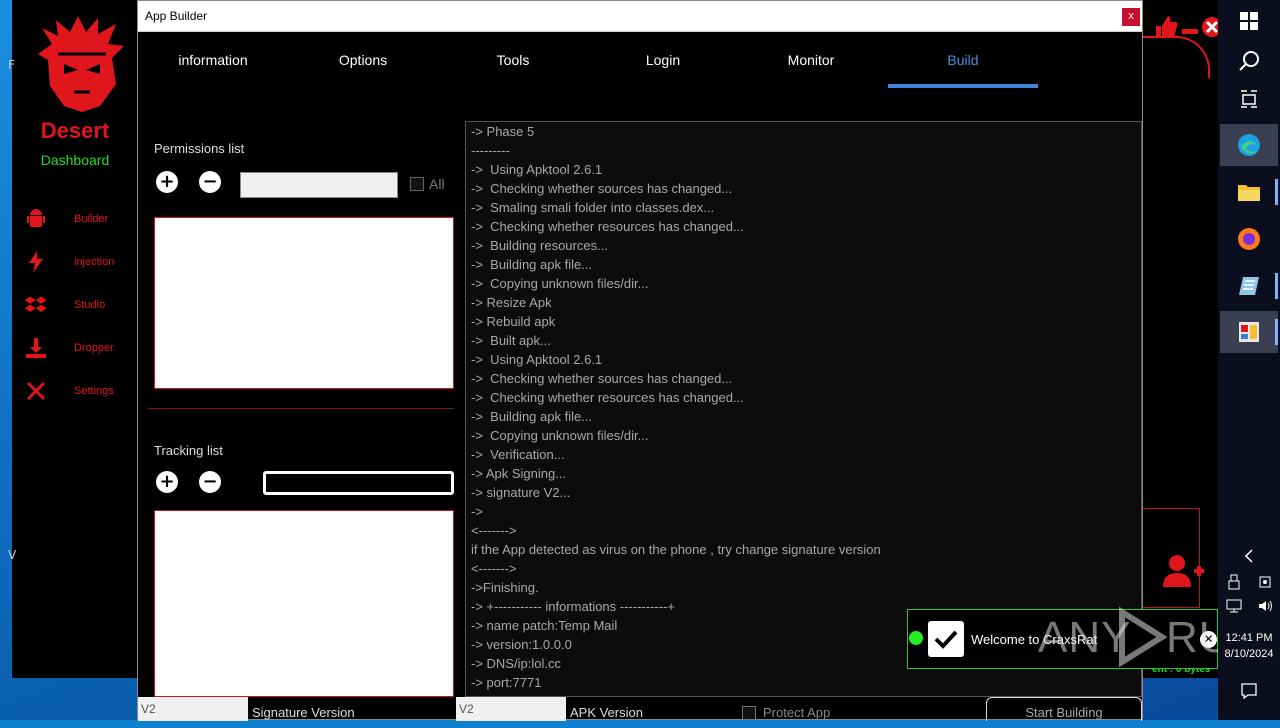 This screenshot has height=728, width=1280. Describe the element at coordinates (1249, 646) in the screenshot. I see `clock: 12:41 PM 8/10/2024` at that location.